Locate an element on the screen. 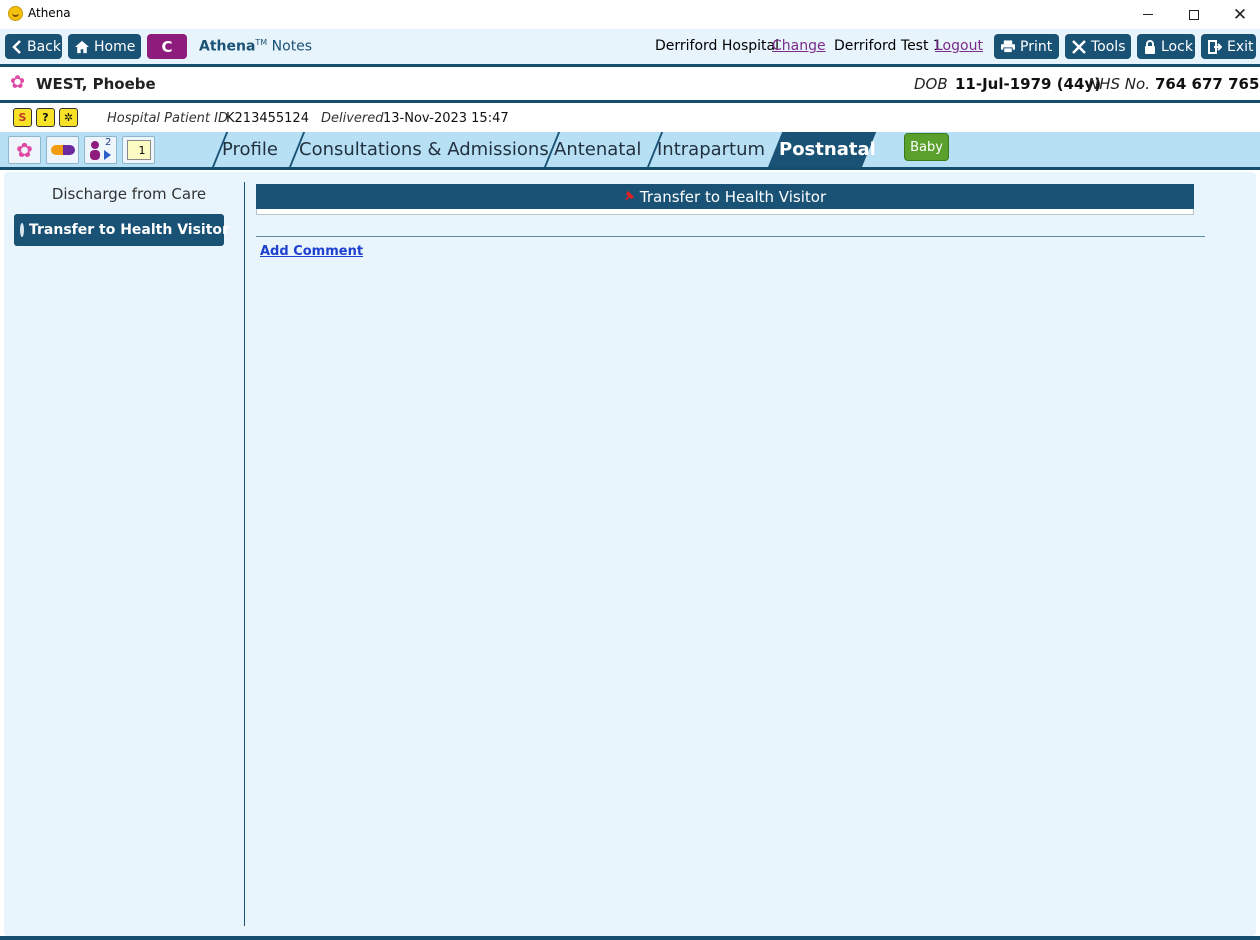  change-hospital-link: Change is located at coordinates (799, 46).